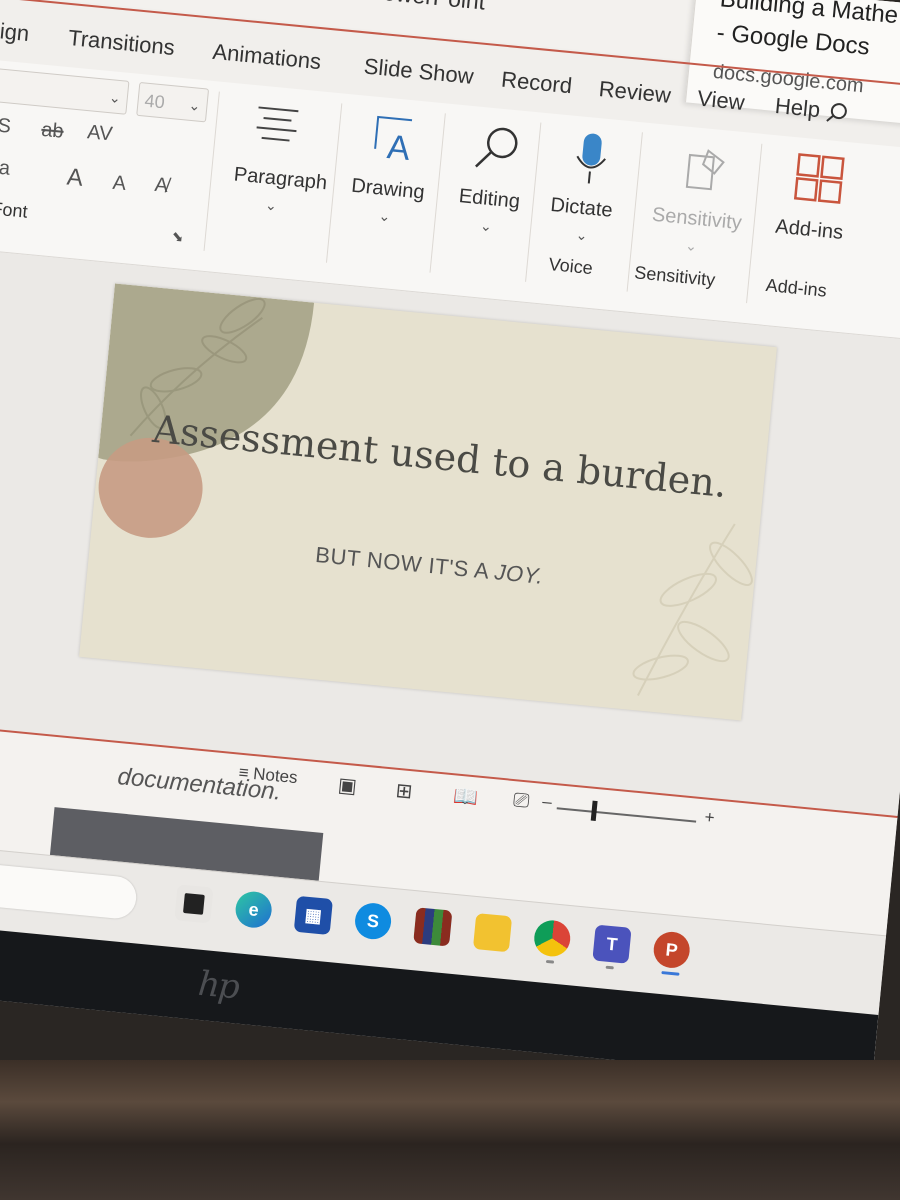 The height and width of the screenshot is (1200, 900). What do you see at coordinates (819, 178) in the screenshot?
I see `add-ins-icon` at bounding box center [819, 178].